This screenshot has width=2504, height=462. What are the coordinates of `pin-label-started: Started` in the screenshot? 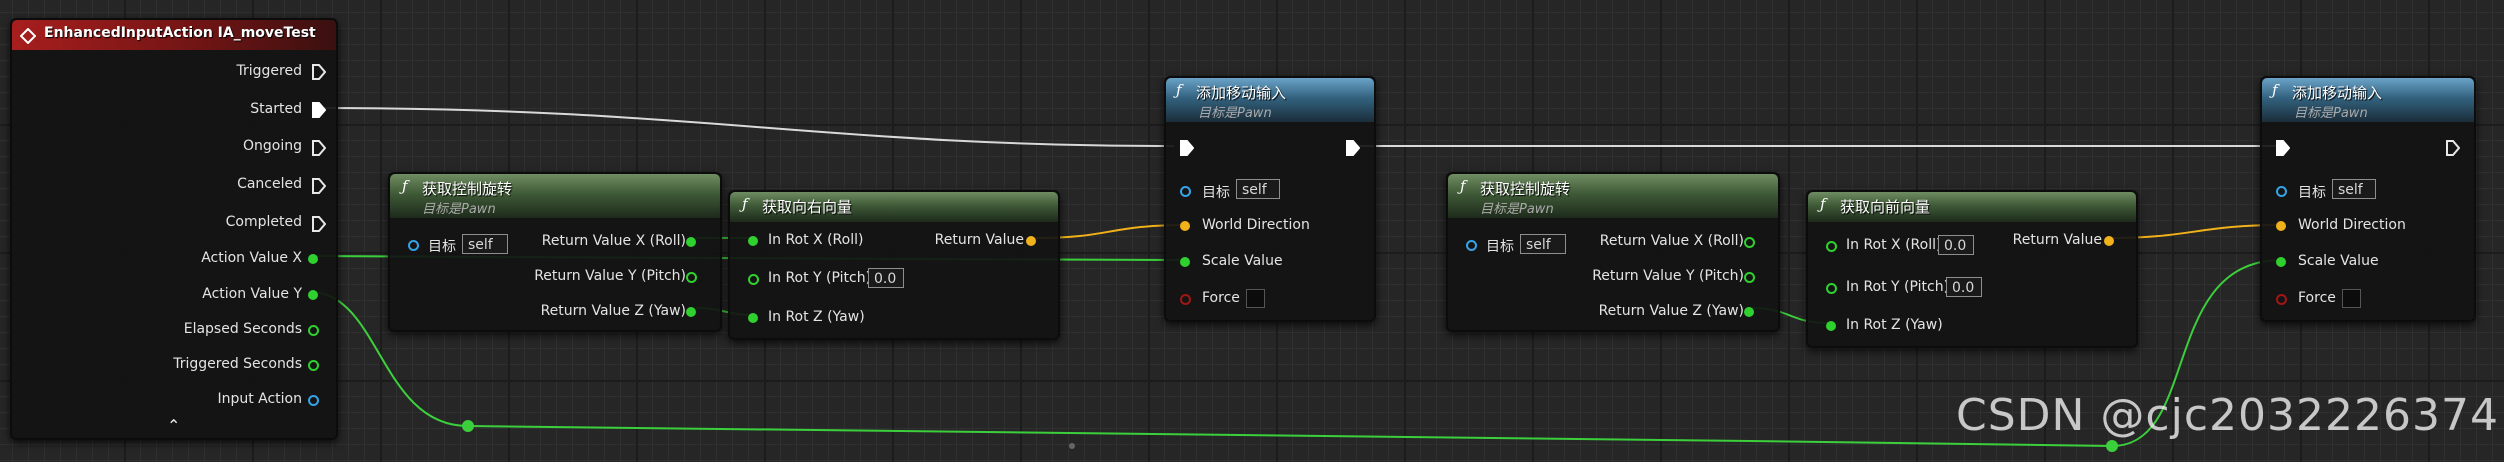 It's located at (276, 109).